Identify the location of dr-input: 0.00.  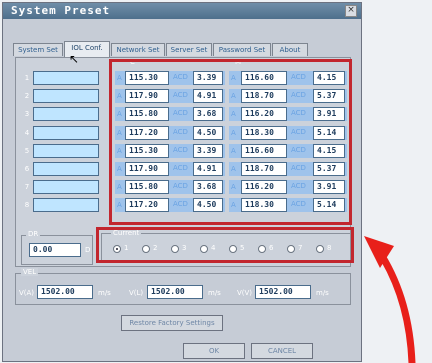
(55, 250).